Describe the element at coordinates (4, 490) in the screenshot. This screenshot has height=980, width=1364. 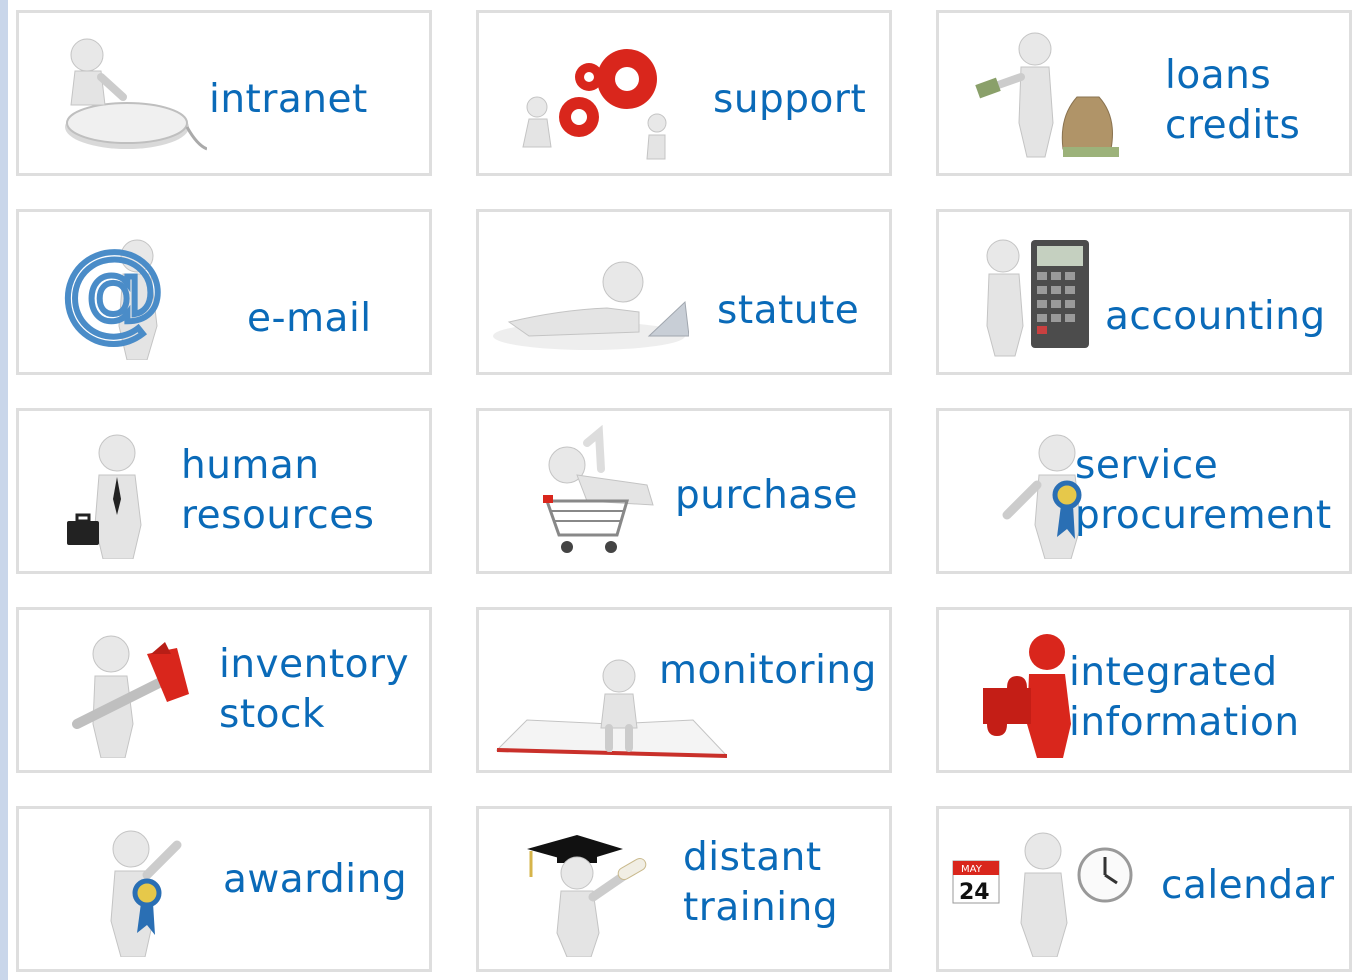
I see `left-edge-rule` at that location.